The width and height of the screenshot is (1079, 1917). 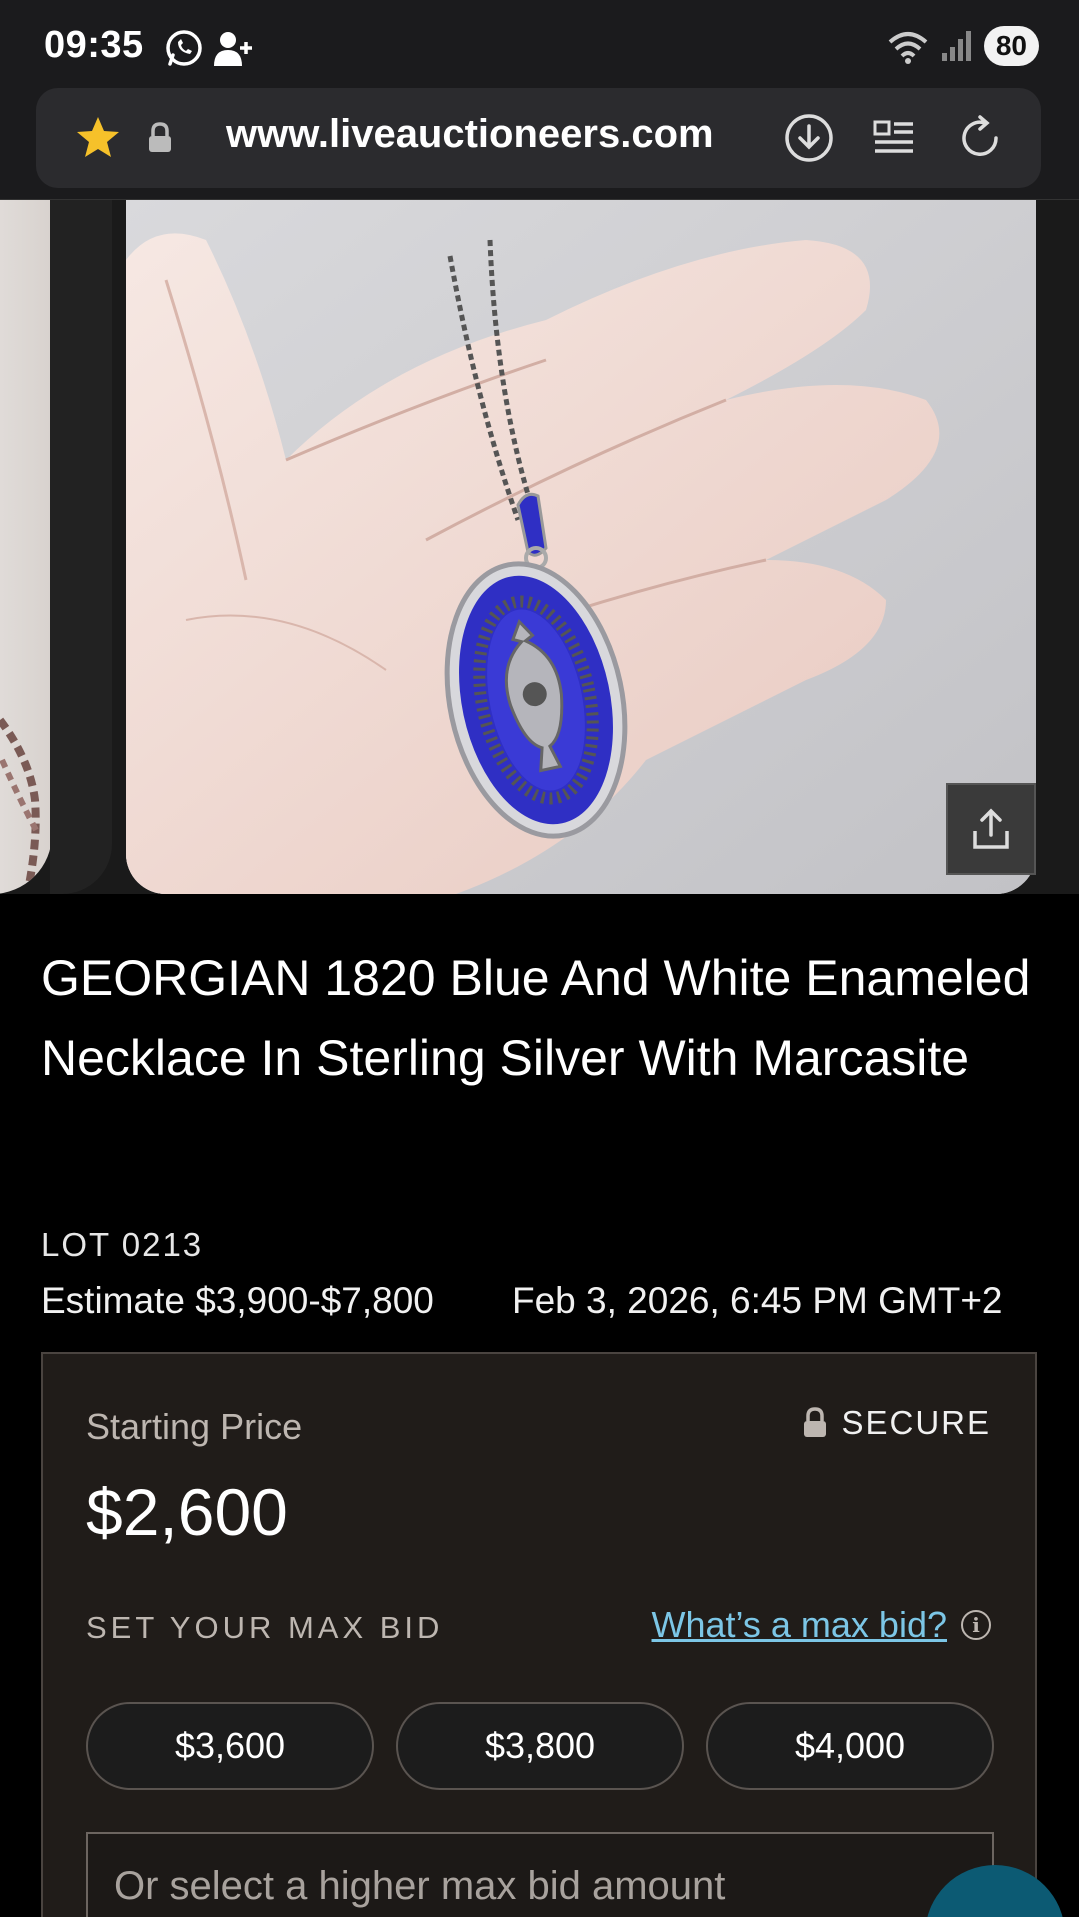 What do you see at coordinates (237, 1300) in the screenshot?
I see `estimate: Estimate $3,900-$7,800` at bounding box center [237, 1300].